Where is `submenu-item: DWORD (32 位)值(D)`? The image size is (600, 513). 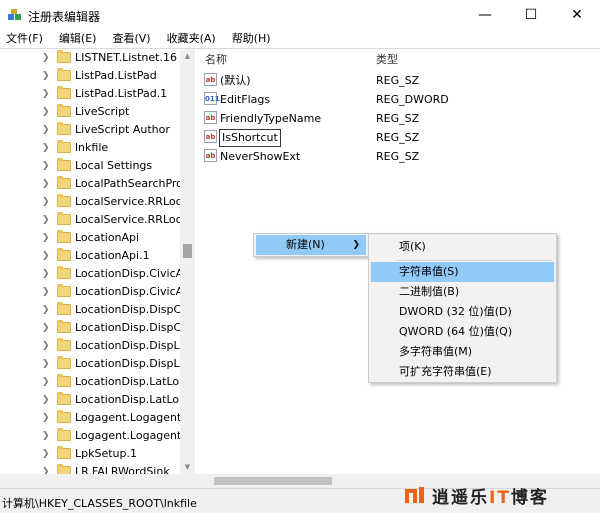
submenu-item: DWORD (32 位)值(D) is located at coordinates (462, 312).